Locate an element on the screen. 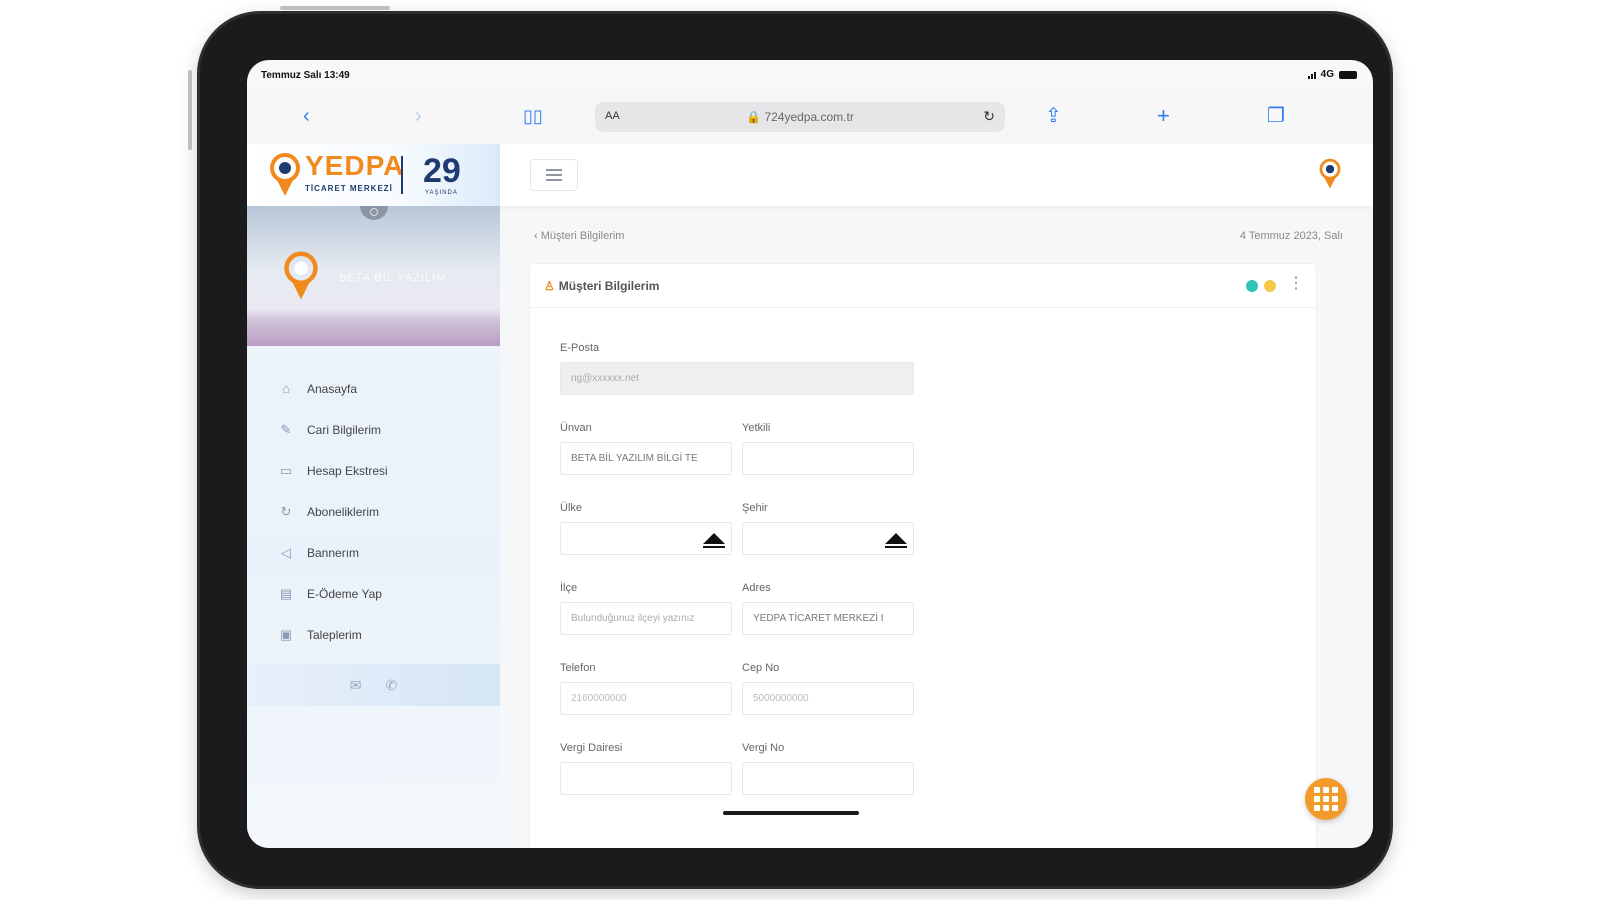 Image resolution: width=1600 pixels, height=900 pixels. home-indicator is located at coordinates (791, 813).